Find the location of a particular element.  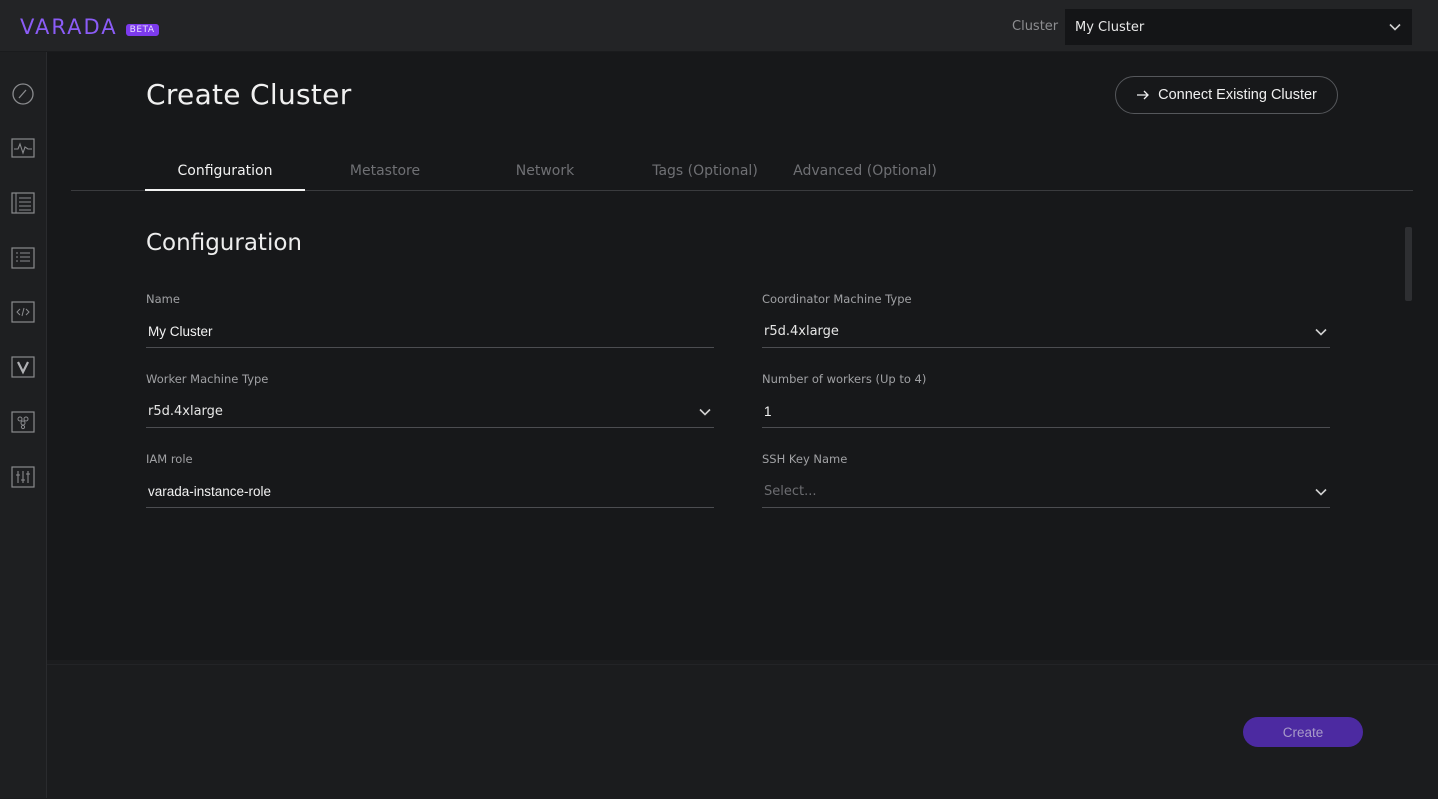

worker-value: r5d.4xlarge is located at coordinates (185, 411).